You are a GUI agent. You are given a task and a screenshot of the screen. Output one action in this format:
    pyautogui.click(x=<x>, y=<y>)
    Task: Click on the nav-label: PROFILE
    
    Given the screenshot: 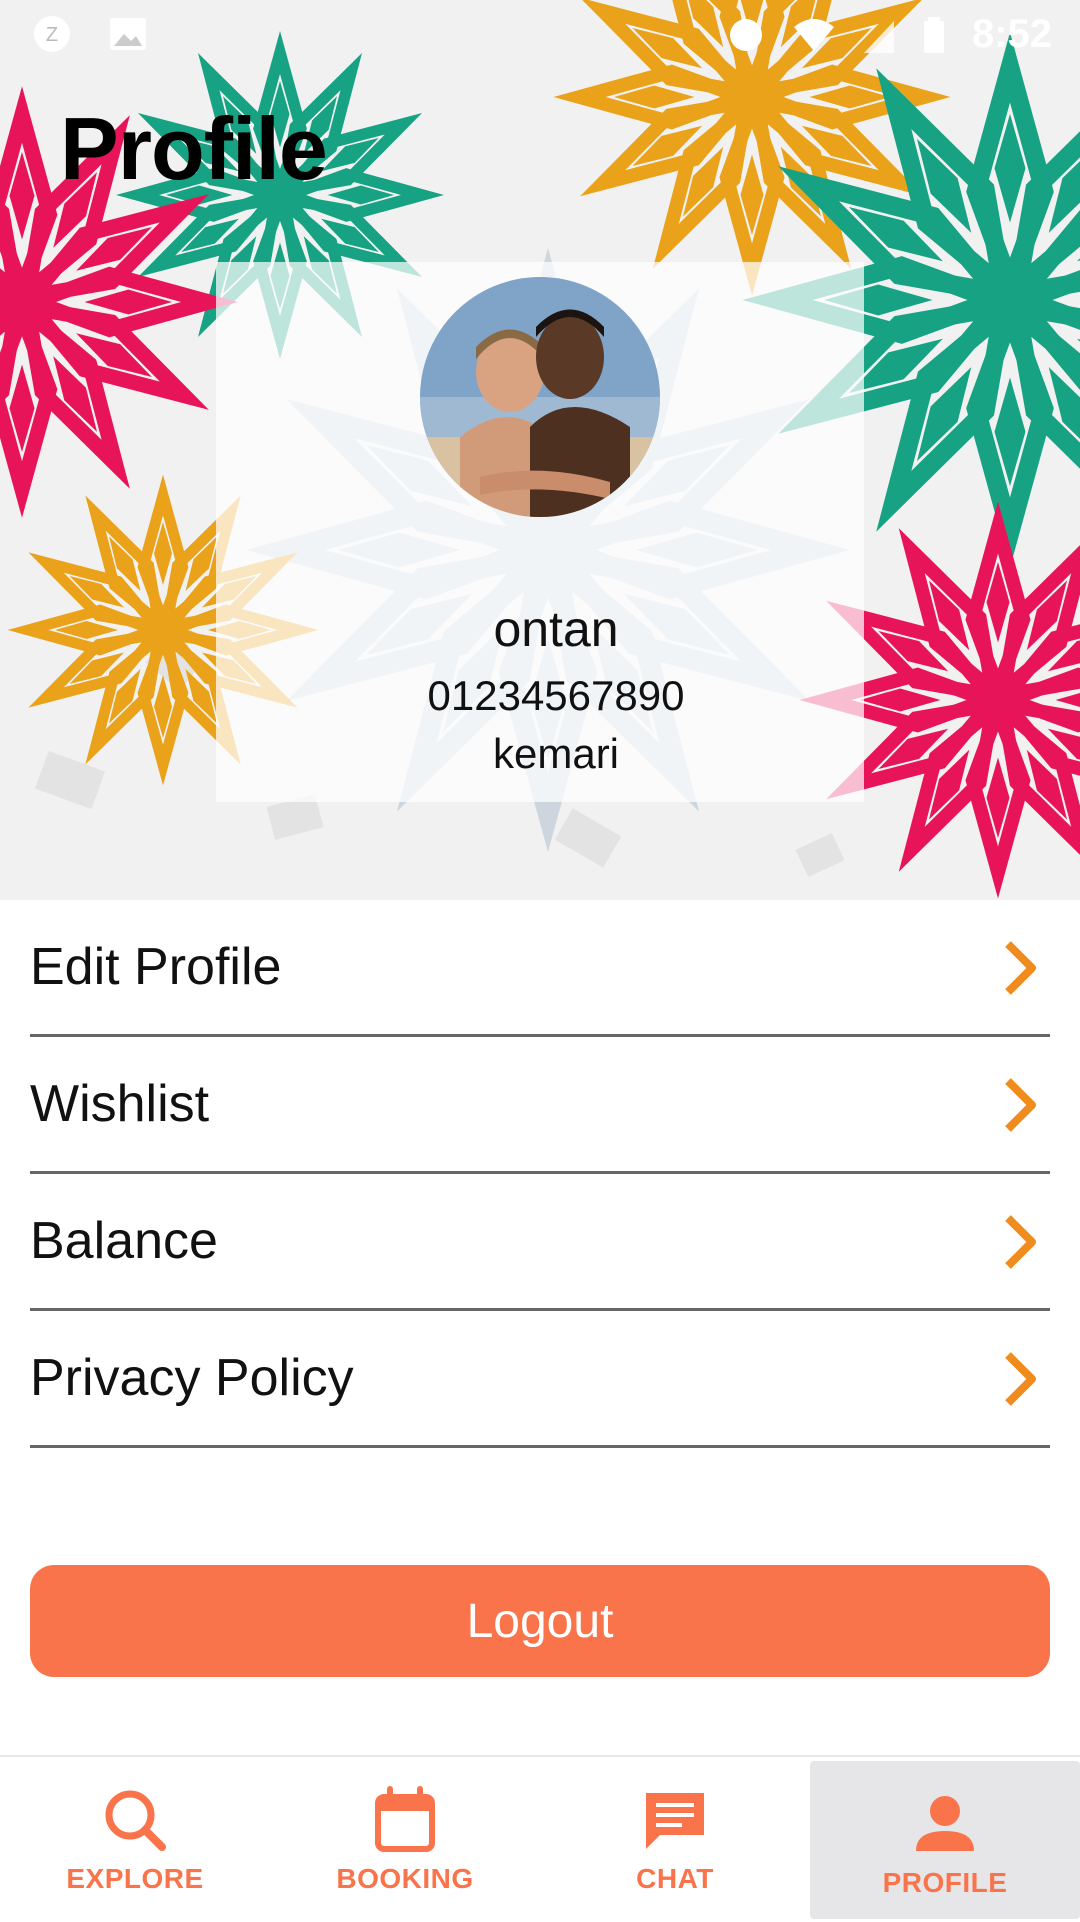 What is the action you would take?
    pyautogui.click(x=945, y=1882)
    